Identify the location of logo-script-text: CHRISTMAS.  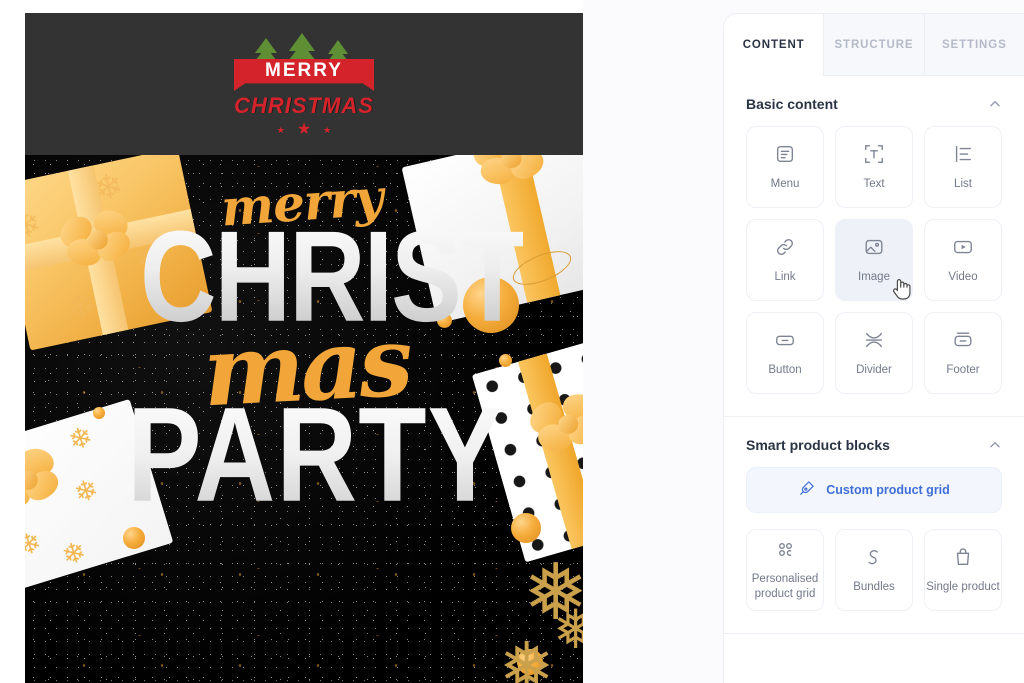
(304, 105).